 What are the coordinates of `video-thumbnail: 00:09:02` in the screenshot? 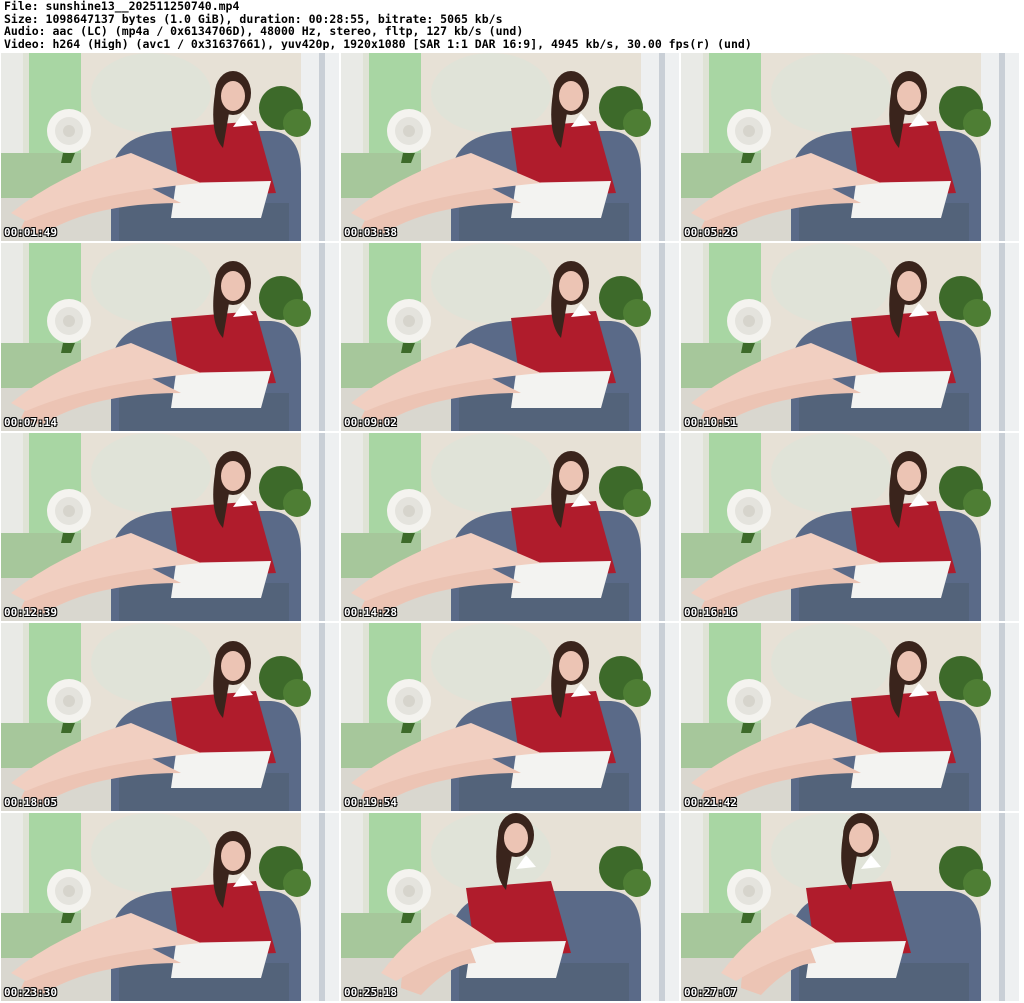 It's located at (510, 337).